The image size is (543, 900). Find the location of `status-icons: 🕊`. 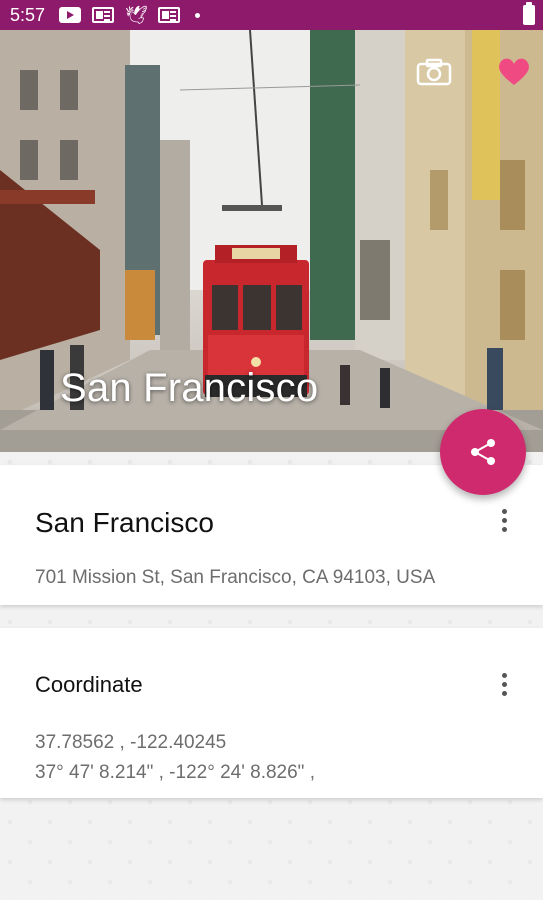

status-icons: 🕊 is located at coordinates (130, 15).